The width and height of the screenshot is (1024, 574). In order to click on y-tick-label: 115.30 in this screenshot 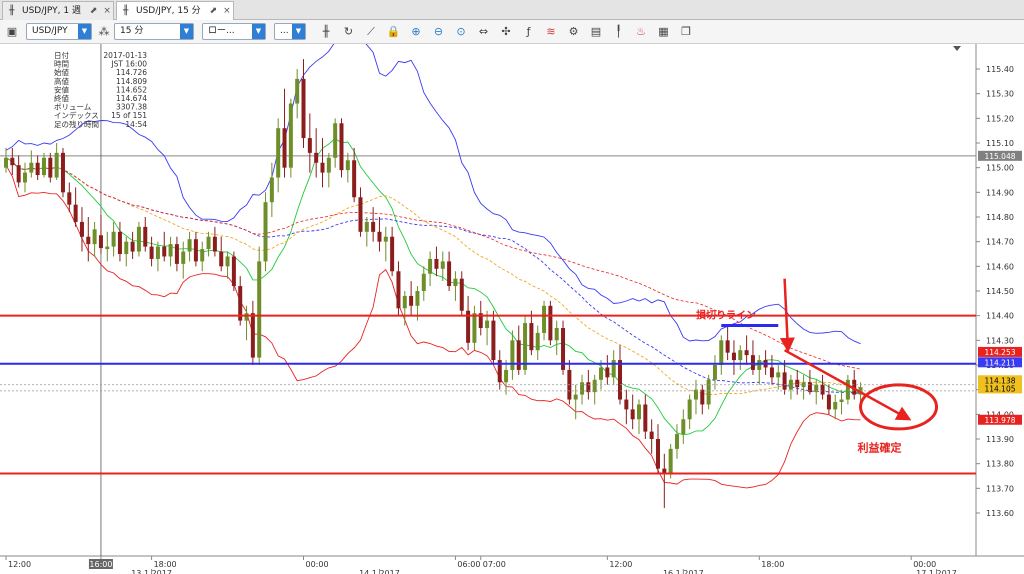, I will do `click(1000, 94)`.